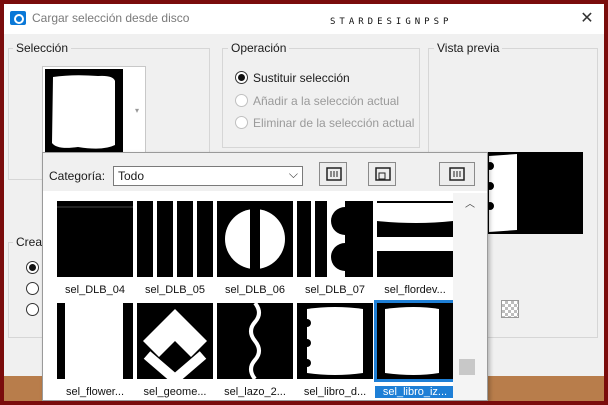 The height and width of the screenshot is (405, 608). What do you see at coordinates (470, 202) in the screenshot?
I see `chevron-up-icon: ︿` at bounding box center [470, 202].